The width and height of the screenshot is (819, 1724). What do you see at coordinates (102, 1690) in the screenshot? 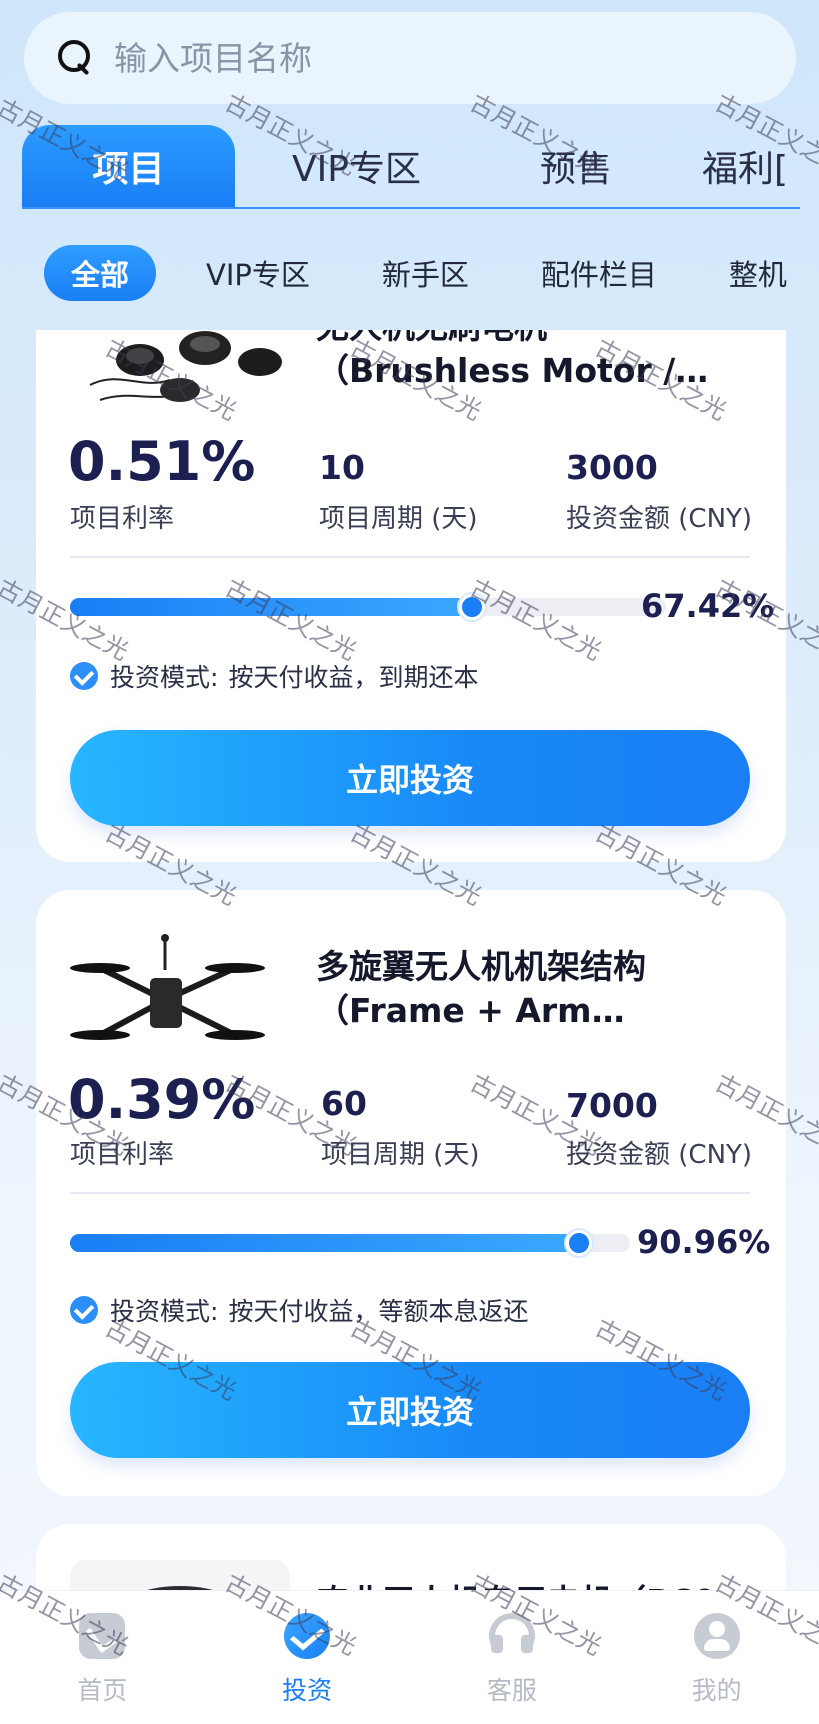
I see `nav-home-label: 首页` at bounding box center [102, 1690].